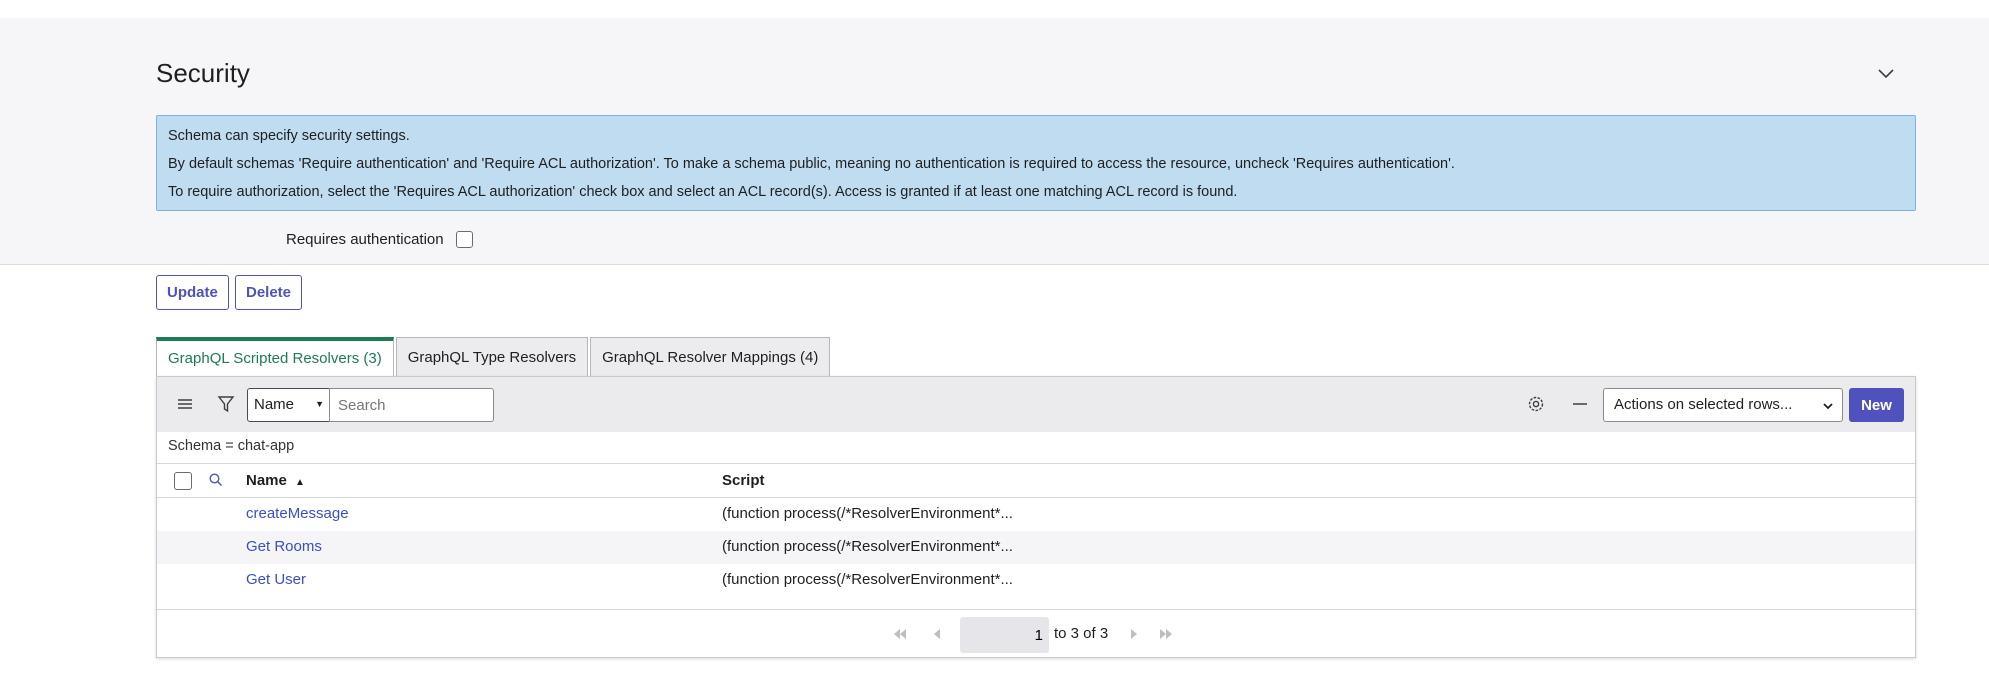 The height and width of the screenshot is (683, 1989). I want to click on search-icon, so click(215, 479).